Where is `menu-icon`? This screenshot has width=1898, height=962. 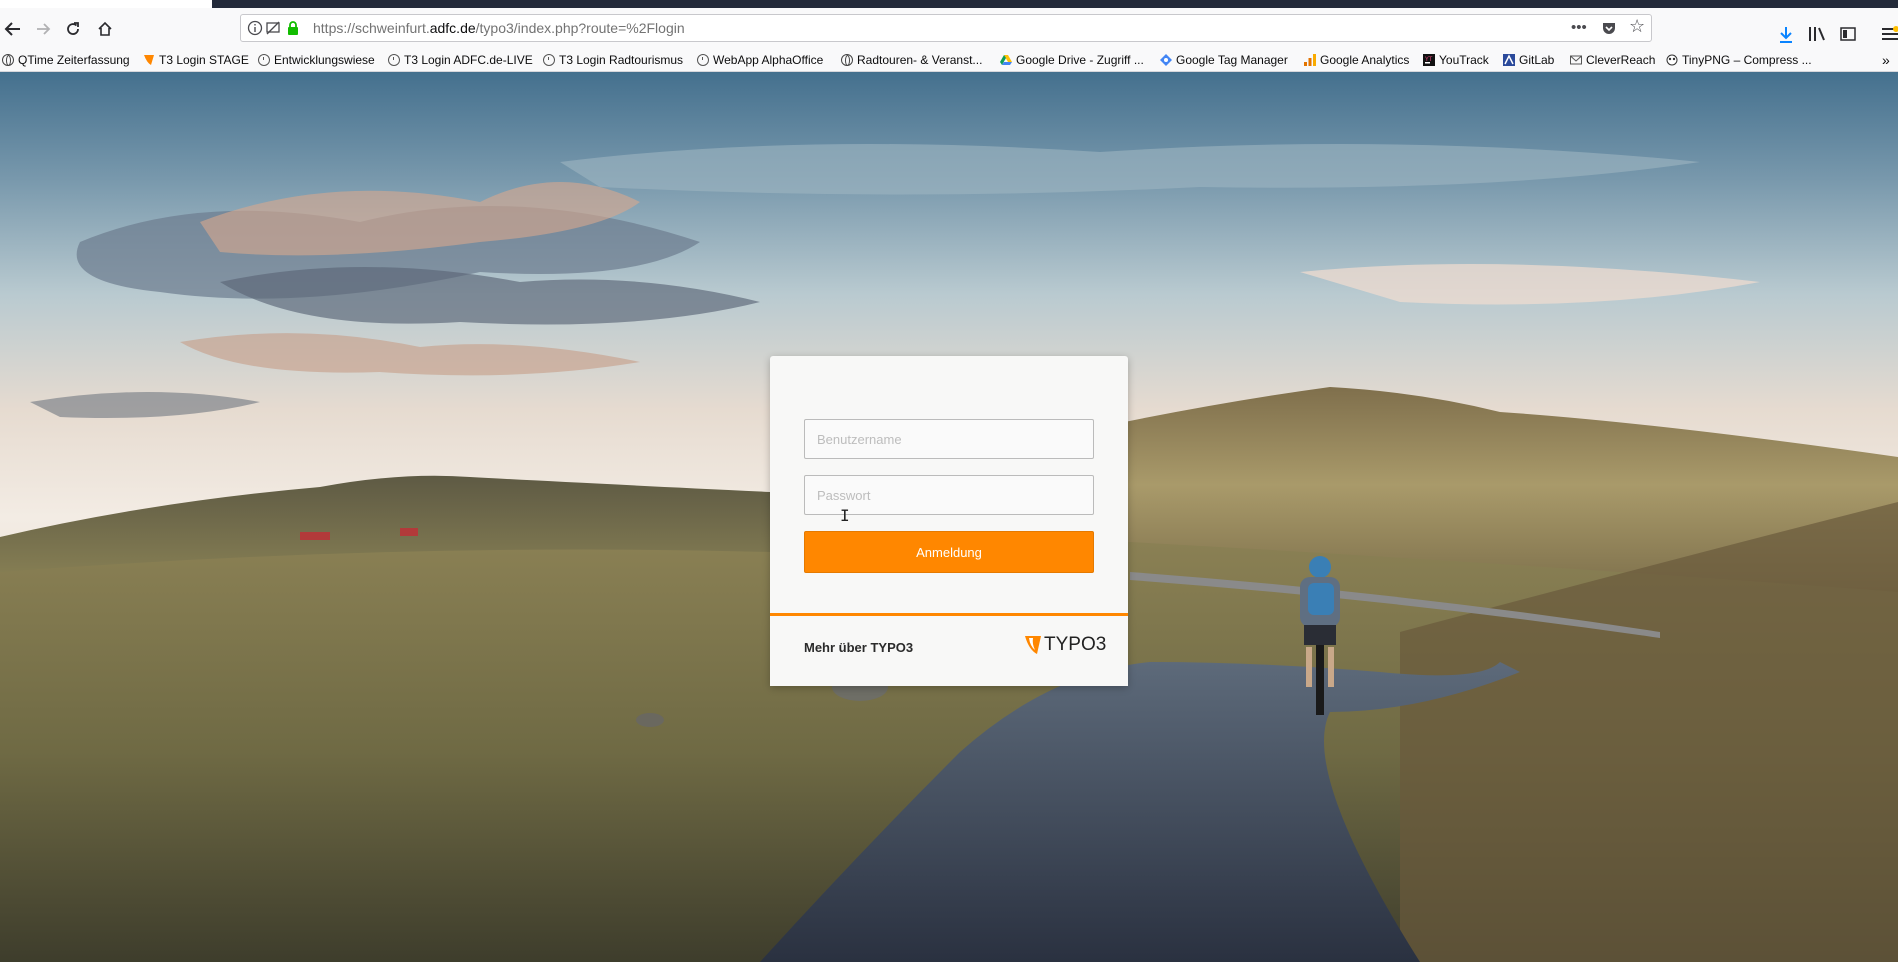 menu-icon is located at coordinates (1890, 34).